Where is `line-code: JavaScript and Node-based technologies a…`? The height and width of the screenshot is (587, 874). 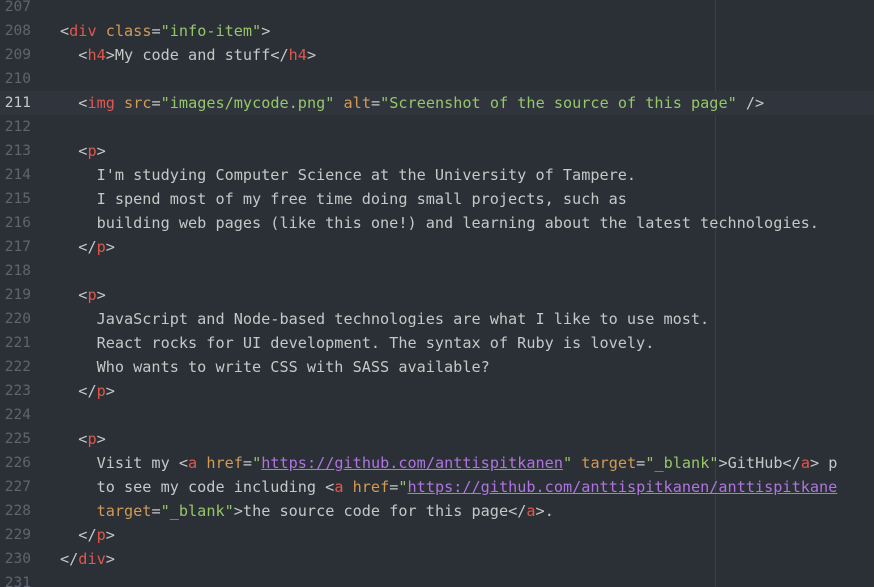
line-code: JavaScript and Node-based technologies a… is located at coordinates (385, 319).